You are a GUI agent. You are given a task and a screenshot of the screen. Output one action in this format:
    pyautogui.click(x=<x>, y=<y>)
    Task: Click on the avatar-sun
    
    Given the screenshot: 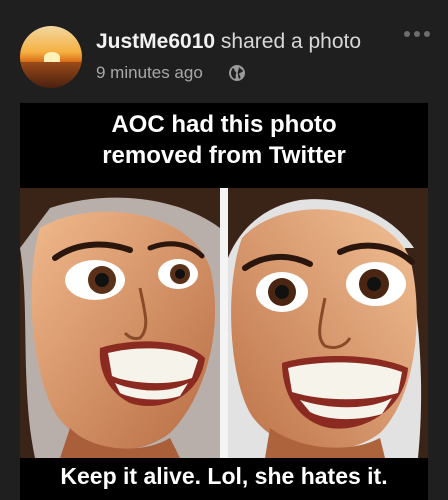 What is the action you would take?
    pyautogui.click(x=52, y=57)
    